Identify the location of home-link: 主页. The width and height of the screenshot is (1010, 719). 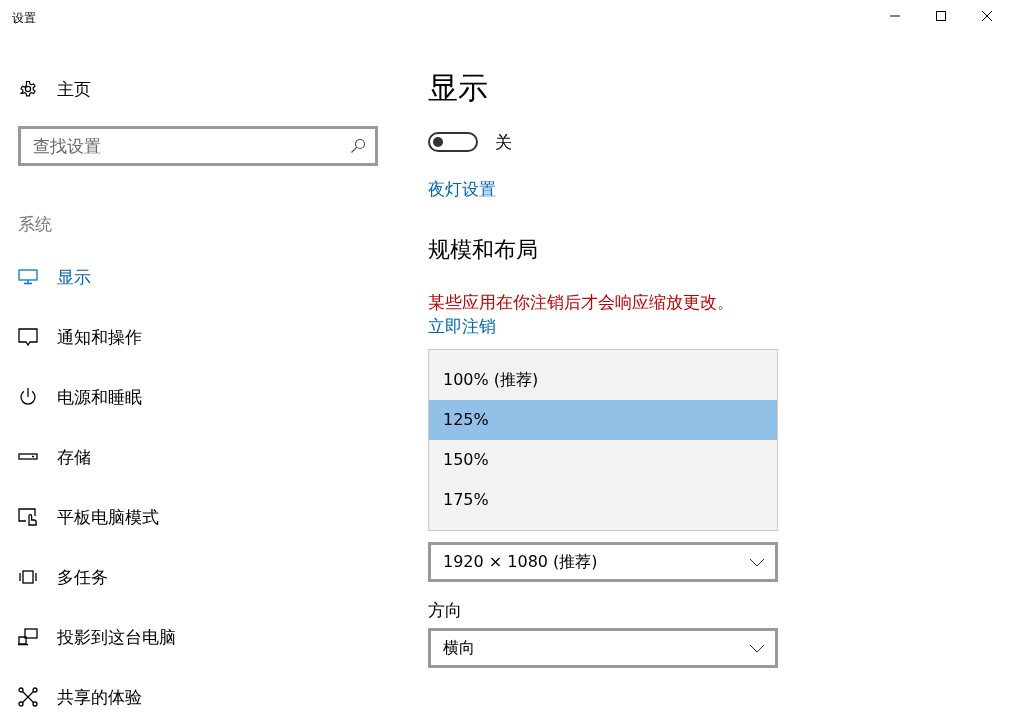
(74, 89).